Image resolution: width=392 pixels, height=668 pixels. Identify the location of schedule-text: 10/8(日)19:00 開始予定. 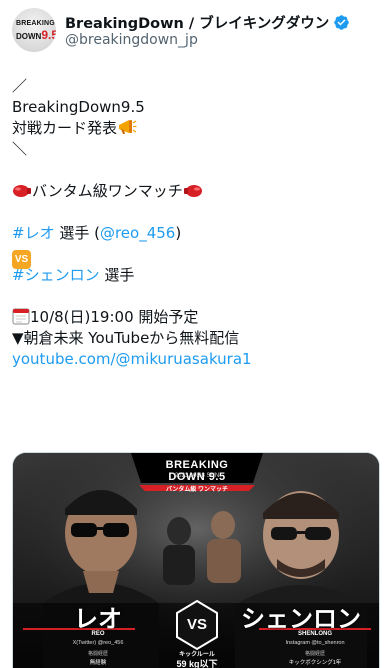
(114, 317).